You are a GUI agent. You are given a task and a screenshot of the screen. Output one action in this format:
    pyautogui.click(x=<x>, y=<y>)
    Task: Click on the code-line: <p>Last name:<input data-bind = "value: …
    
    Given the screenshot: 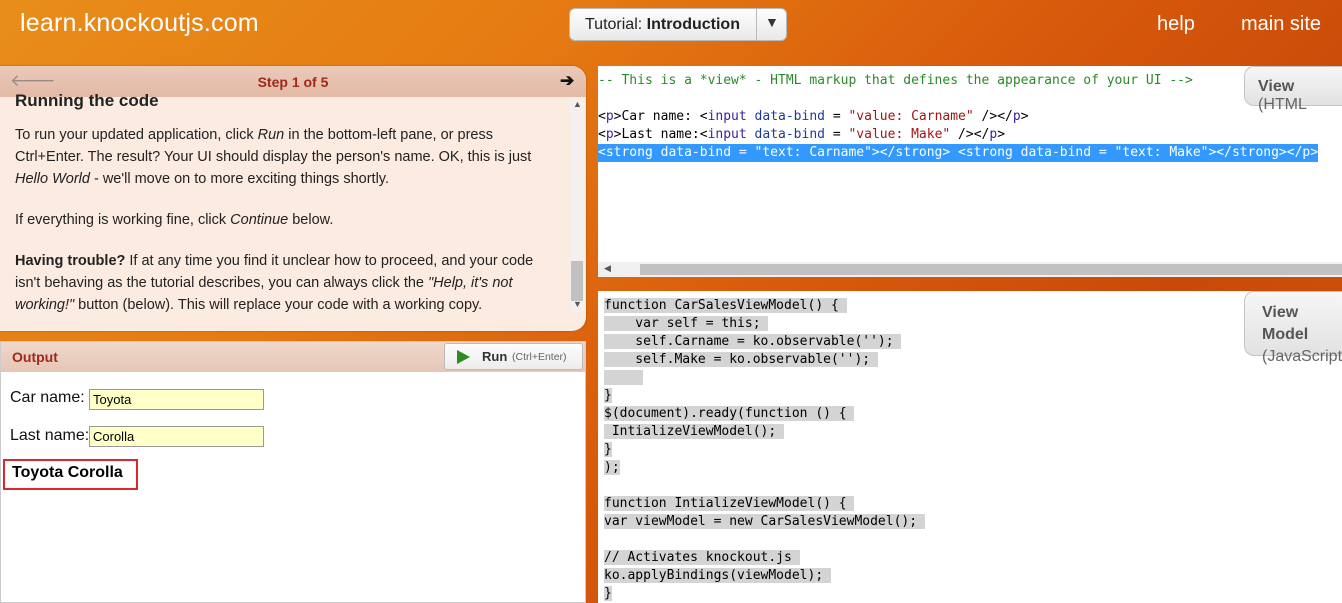 What is the action you would take?
    pyautogui.click(x=802, y=134)
    